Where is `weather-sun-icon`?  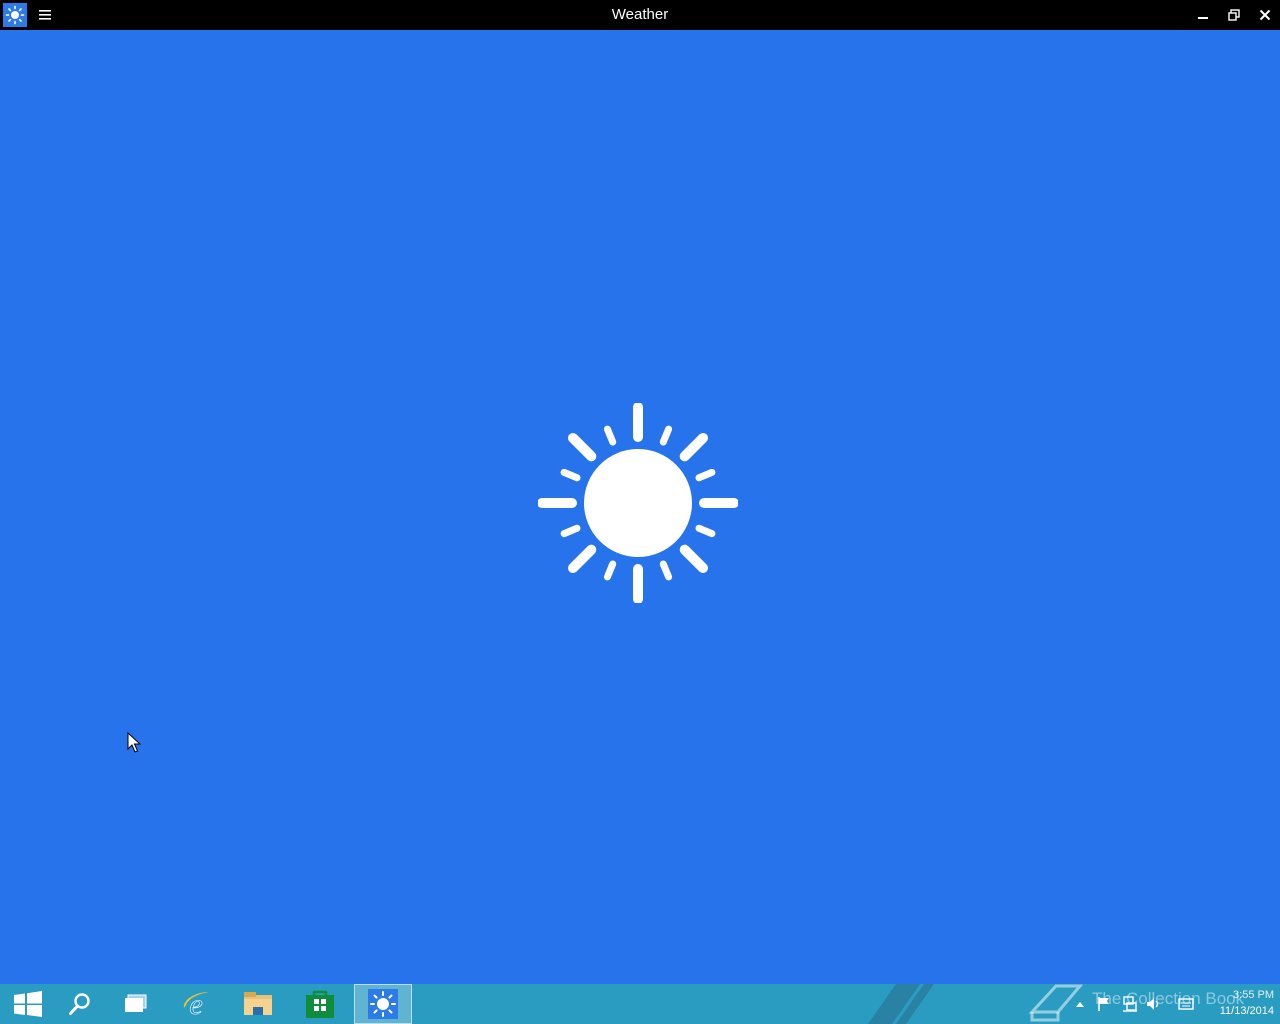 weather-sun-icon is located at coordinates (383, 1004).